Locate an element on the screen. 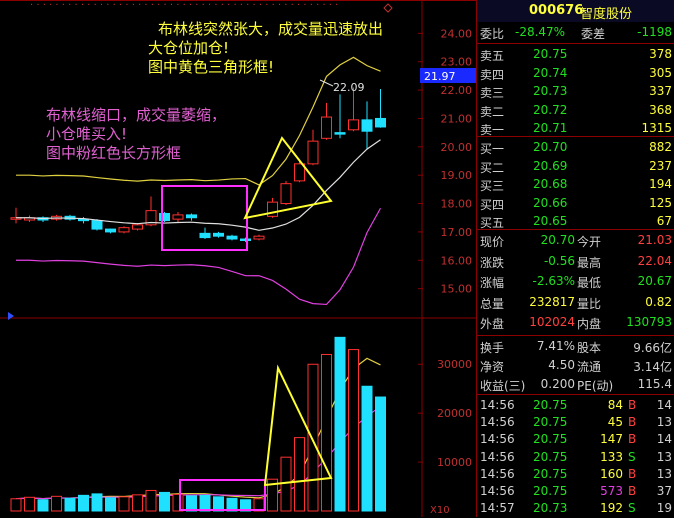 The height and width of the screenshot is (518, 674). tick-row: 14:56 20.75 84 B 14 is located at coordinates (575, 406).